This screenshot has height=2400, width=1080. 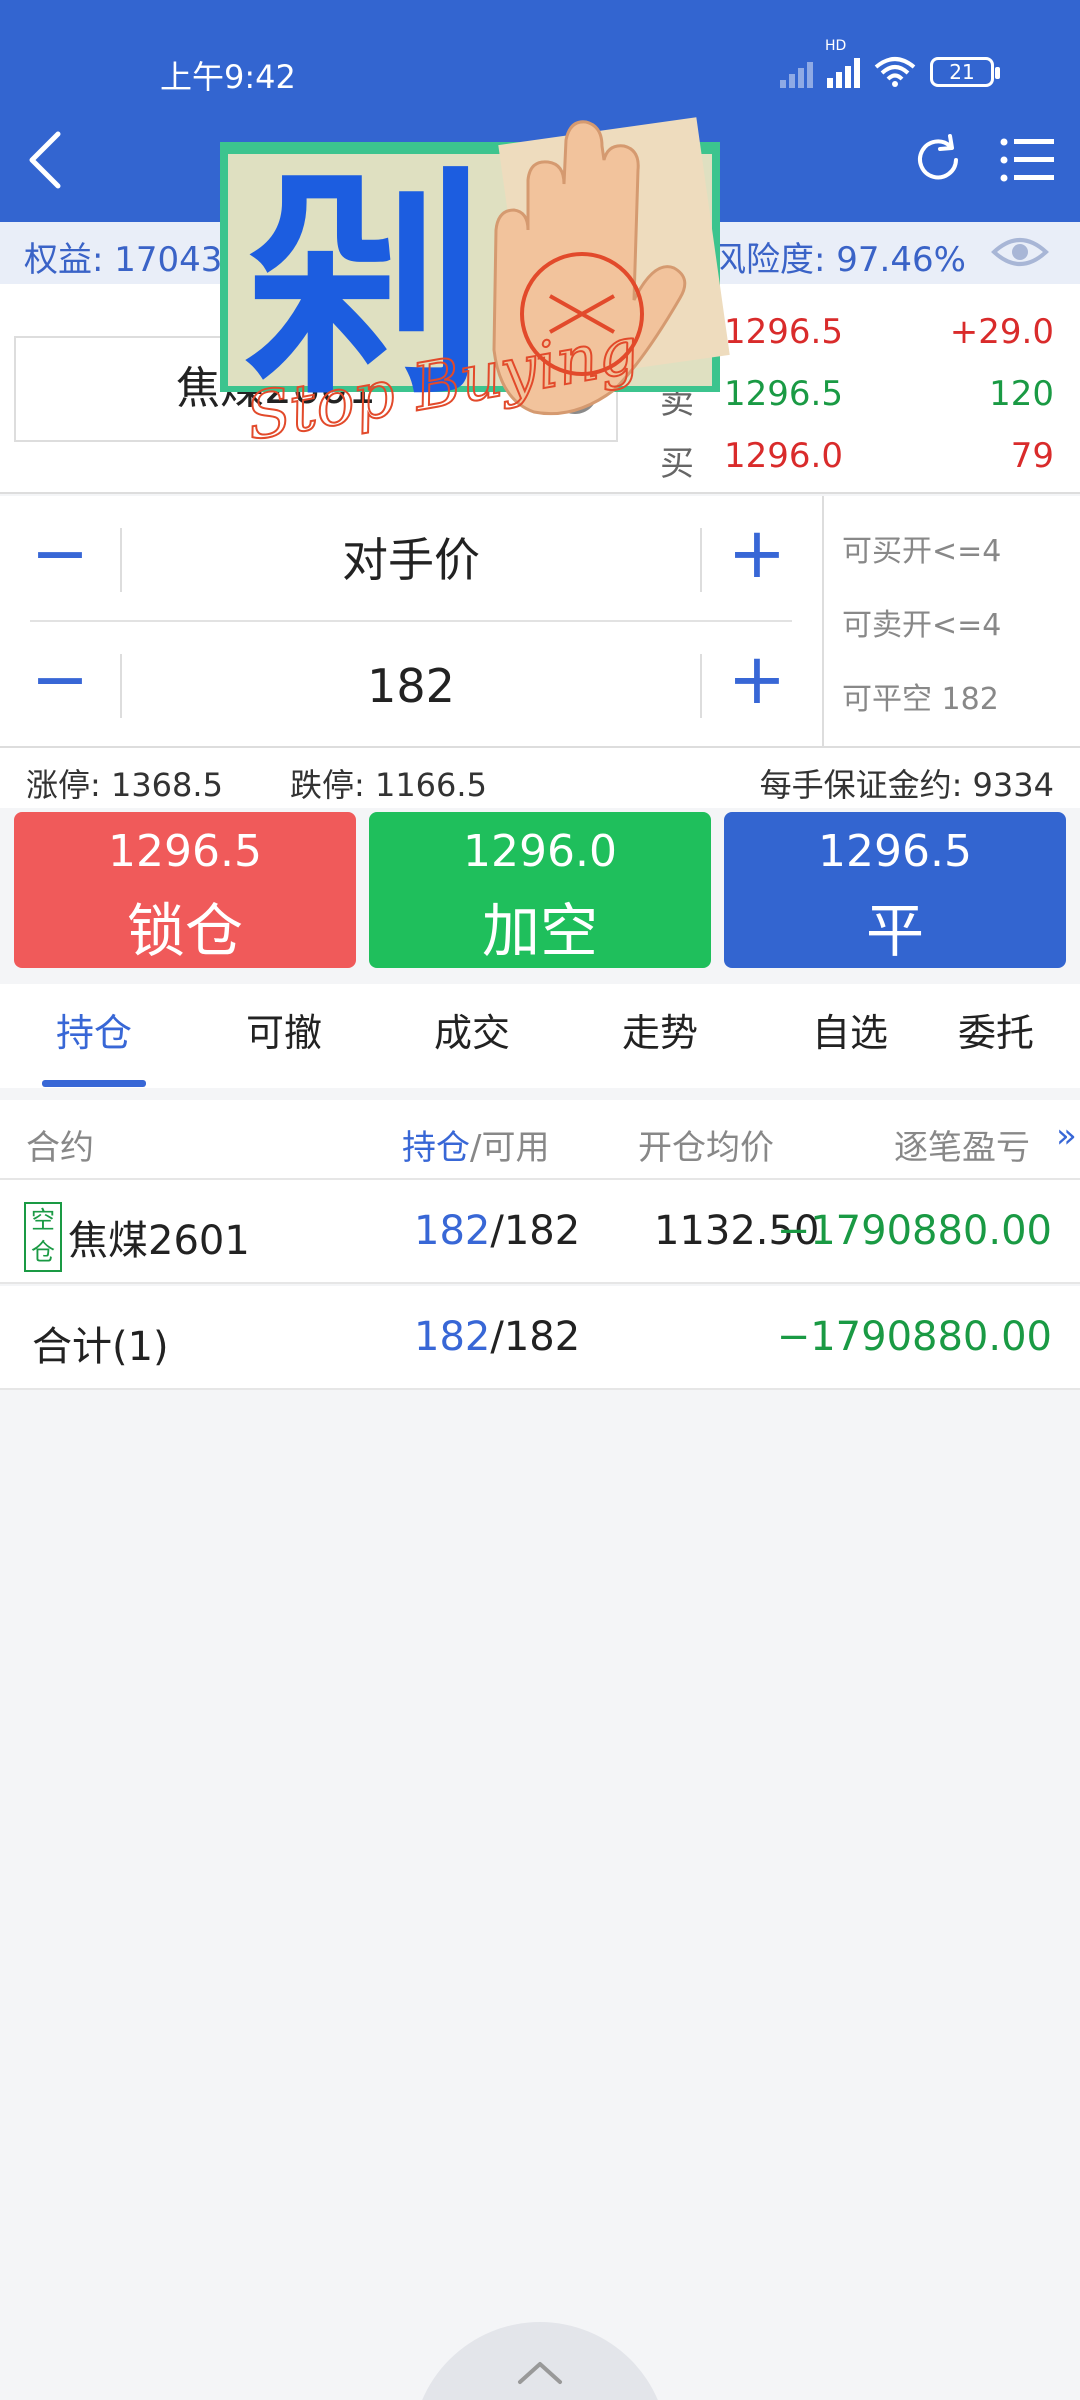 I want to click on total-label: 合计(1), so click(x=100, y=1347).